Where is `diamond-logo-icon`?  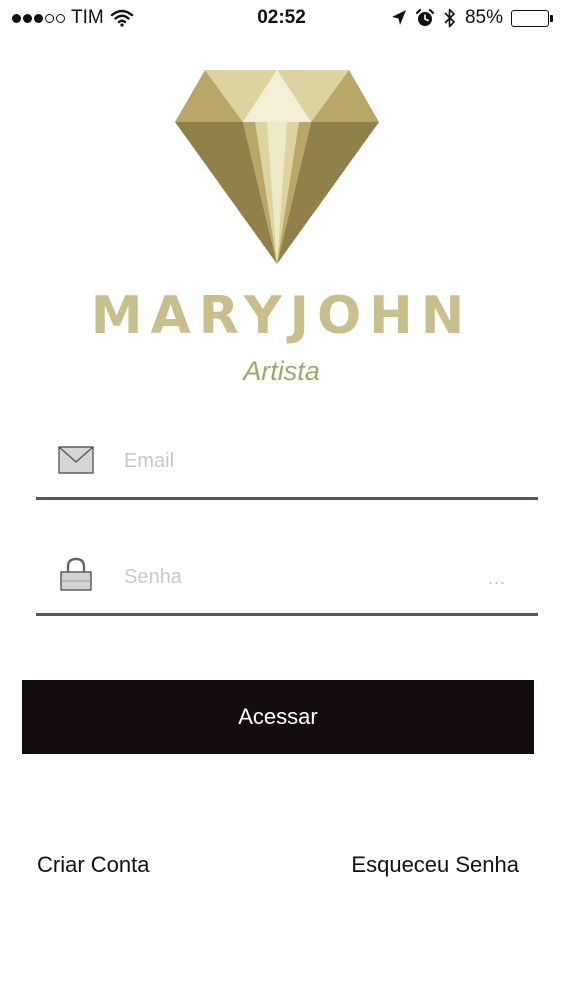
diamond-logo-icon is located at coordinates (277, 167).